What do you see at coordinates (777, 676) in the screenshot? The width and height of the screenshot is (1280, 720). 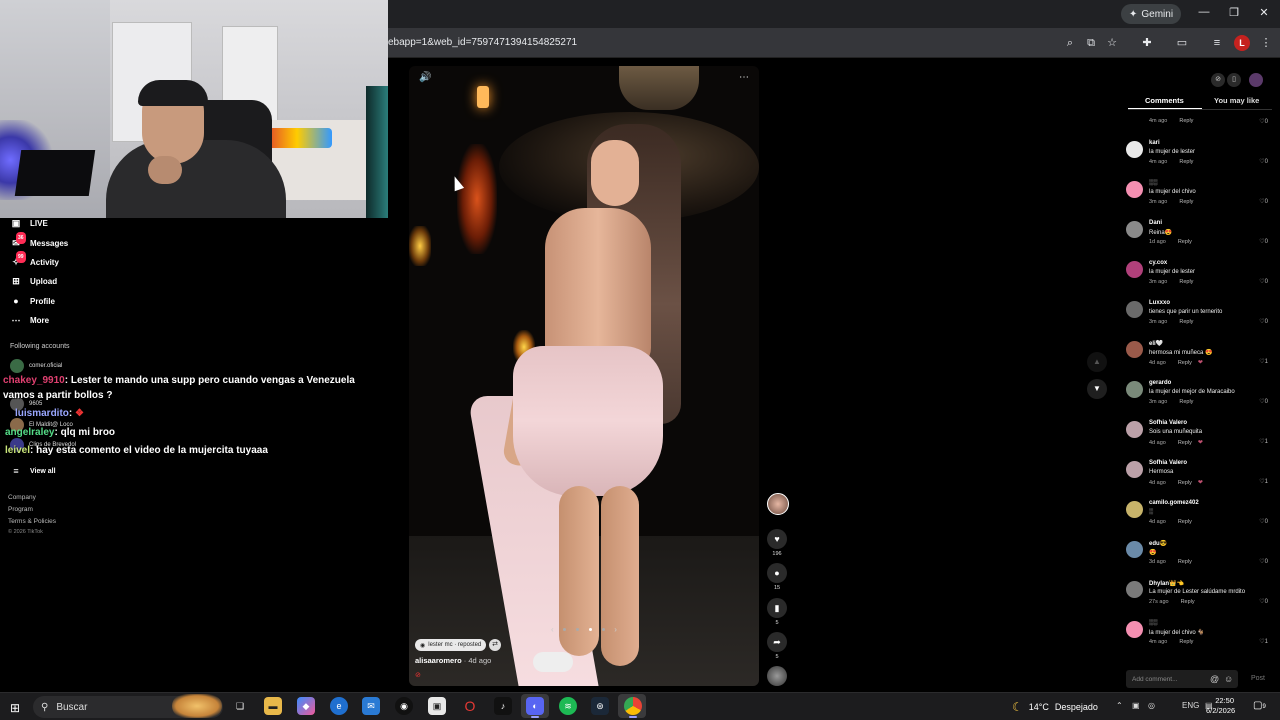 I see `music-disc-icon` at bounding box center [777, 676].